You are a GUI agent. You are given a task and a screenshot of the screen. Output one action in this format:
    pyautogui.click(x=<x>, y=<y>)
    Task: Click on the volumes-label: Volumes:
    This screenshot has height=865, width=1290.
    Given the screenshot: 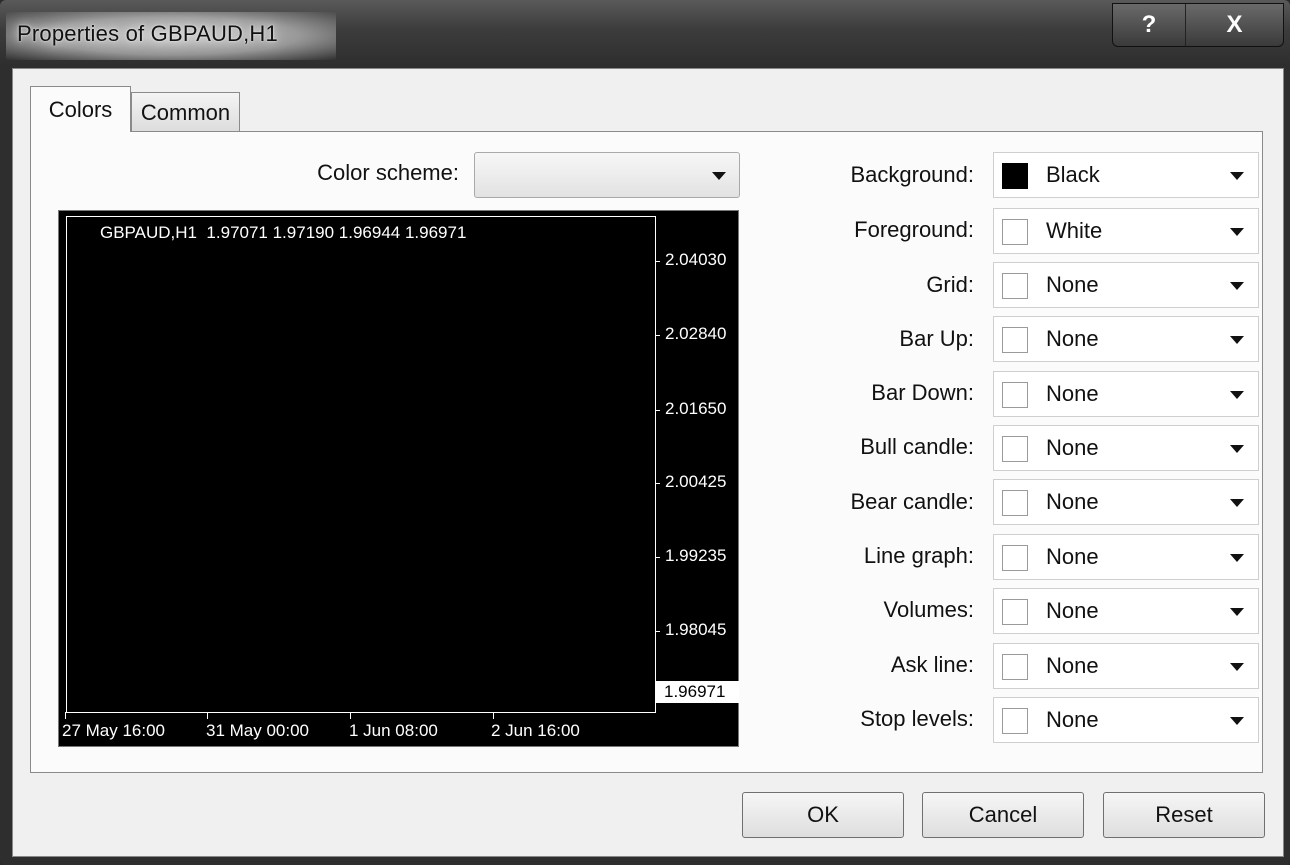 What is the action you would take?
    pyautogui.click(x=929, y=609)
    